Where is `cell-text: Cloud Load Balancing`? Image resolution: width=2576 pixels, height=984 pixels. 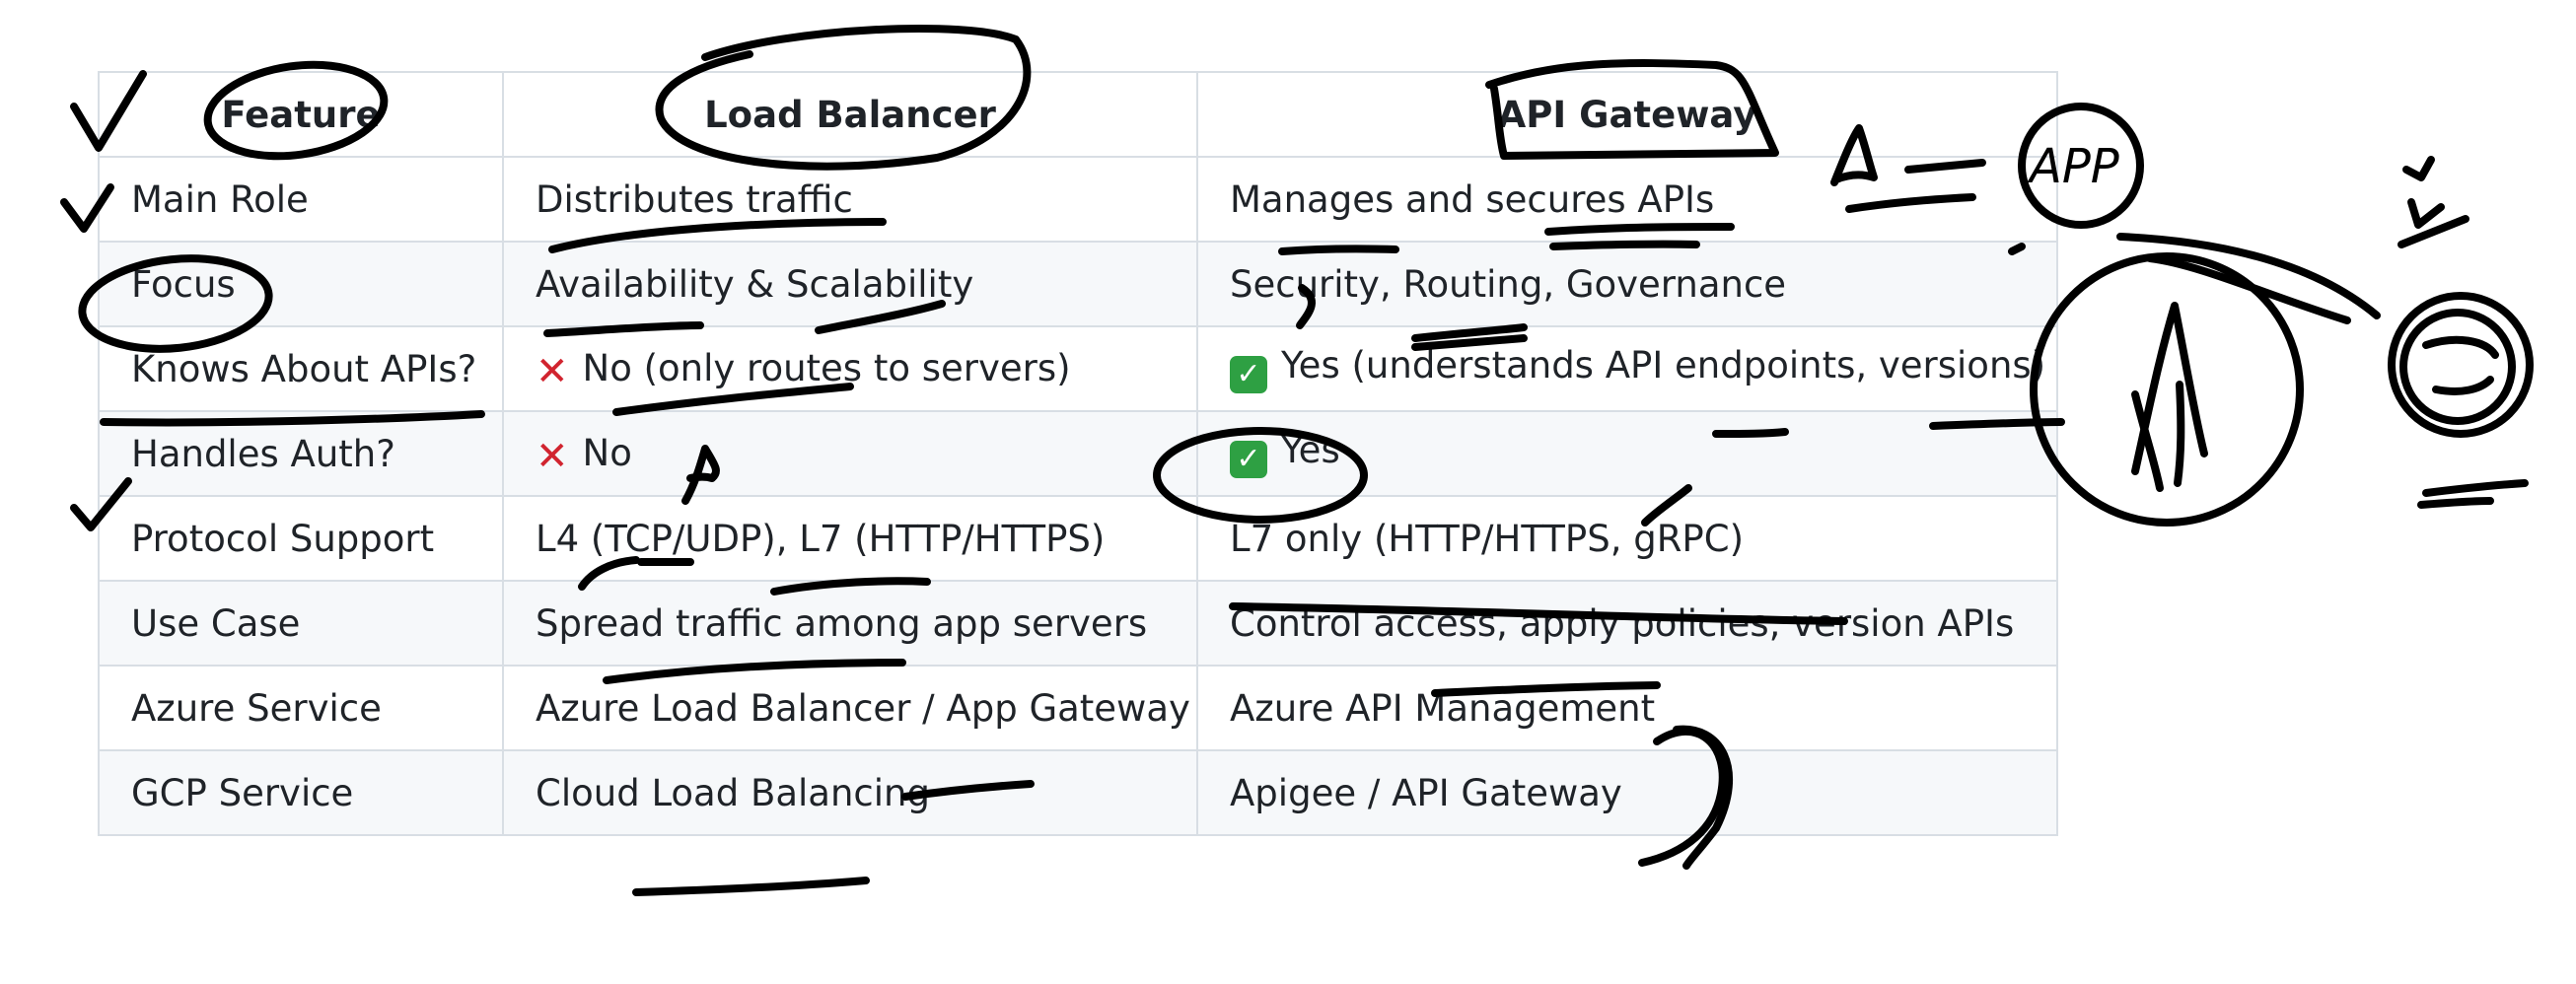
cell-text: Cloud Load Balancing is located at coordinates (733, 792).